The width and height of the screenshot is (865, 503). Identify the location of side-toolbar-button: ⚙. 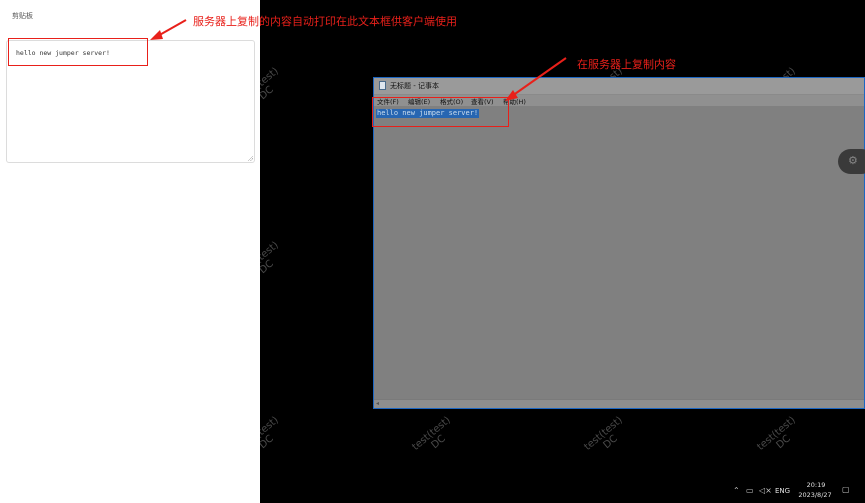
(851, 161).